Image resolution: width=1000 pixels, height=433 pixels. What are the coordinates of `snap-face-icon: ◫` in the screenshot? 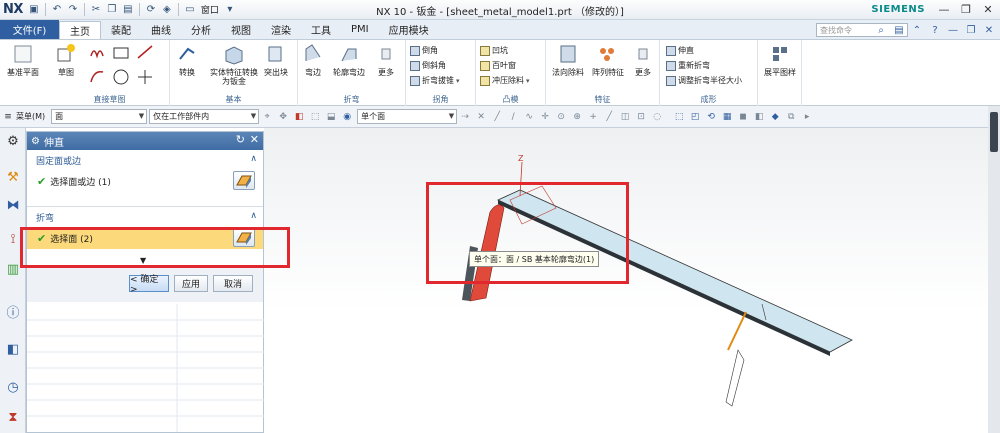 It's located at (625, 117).